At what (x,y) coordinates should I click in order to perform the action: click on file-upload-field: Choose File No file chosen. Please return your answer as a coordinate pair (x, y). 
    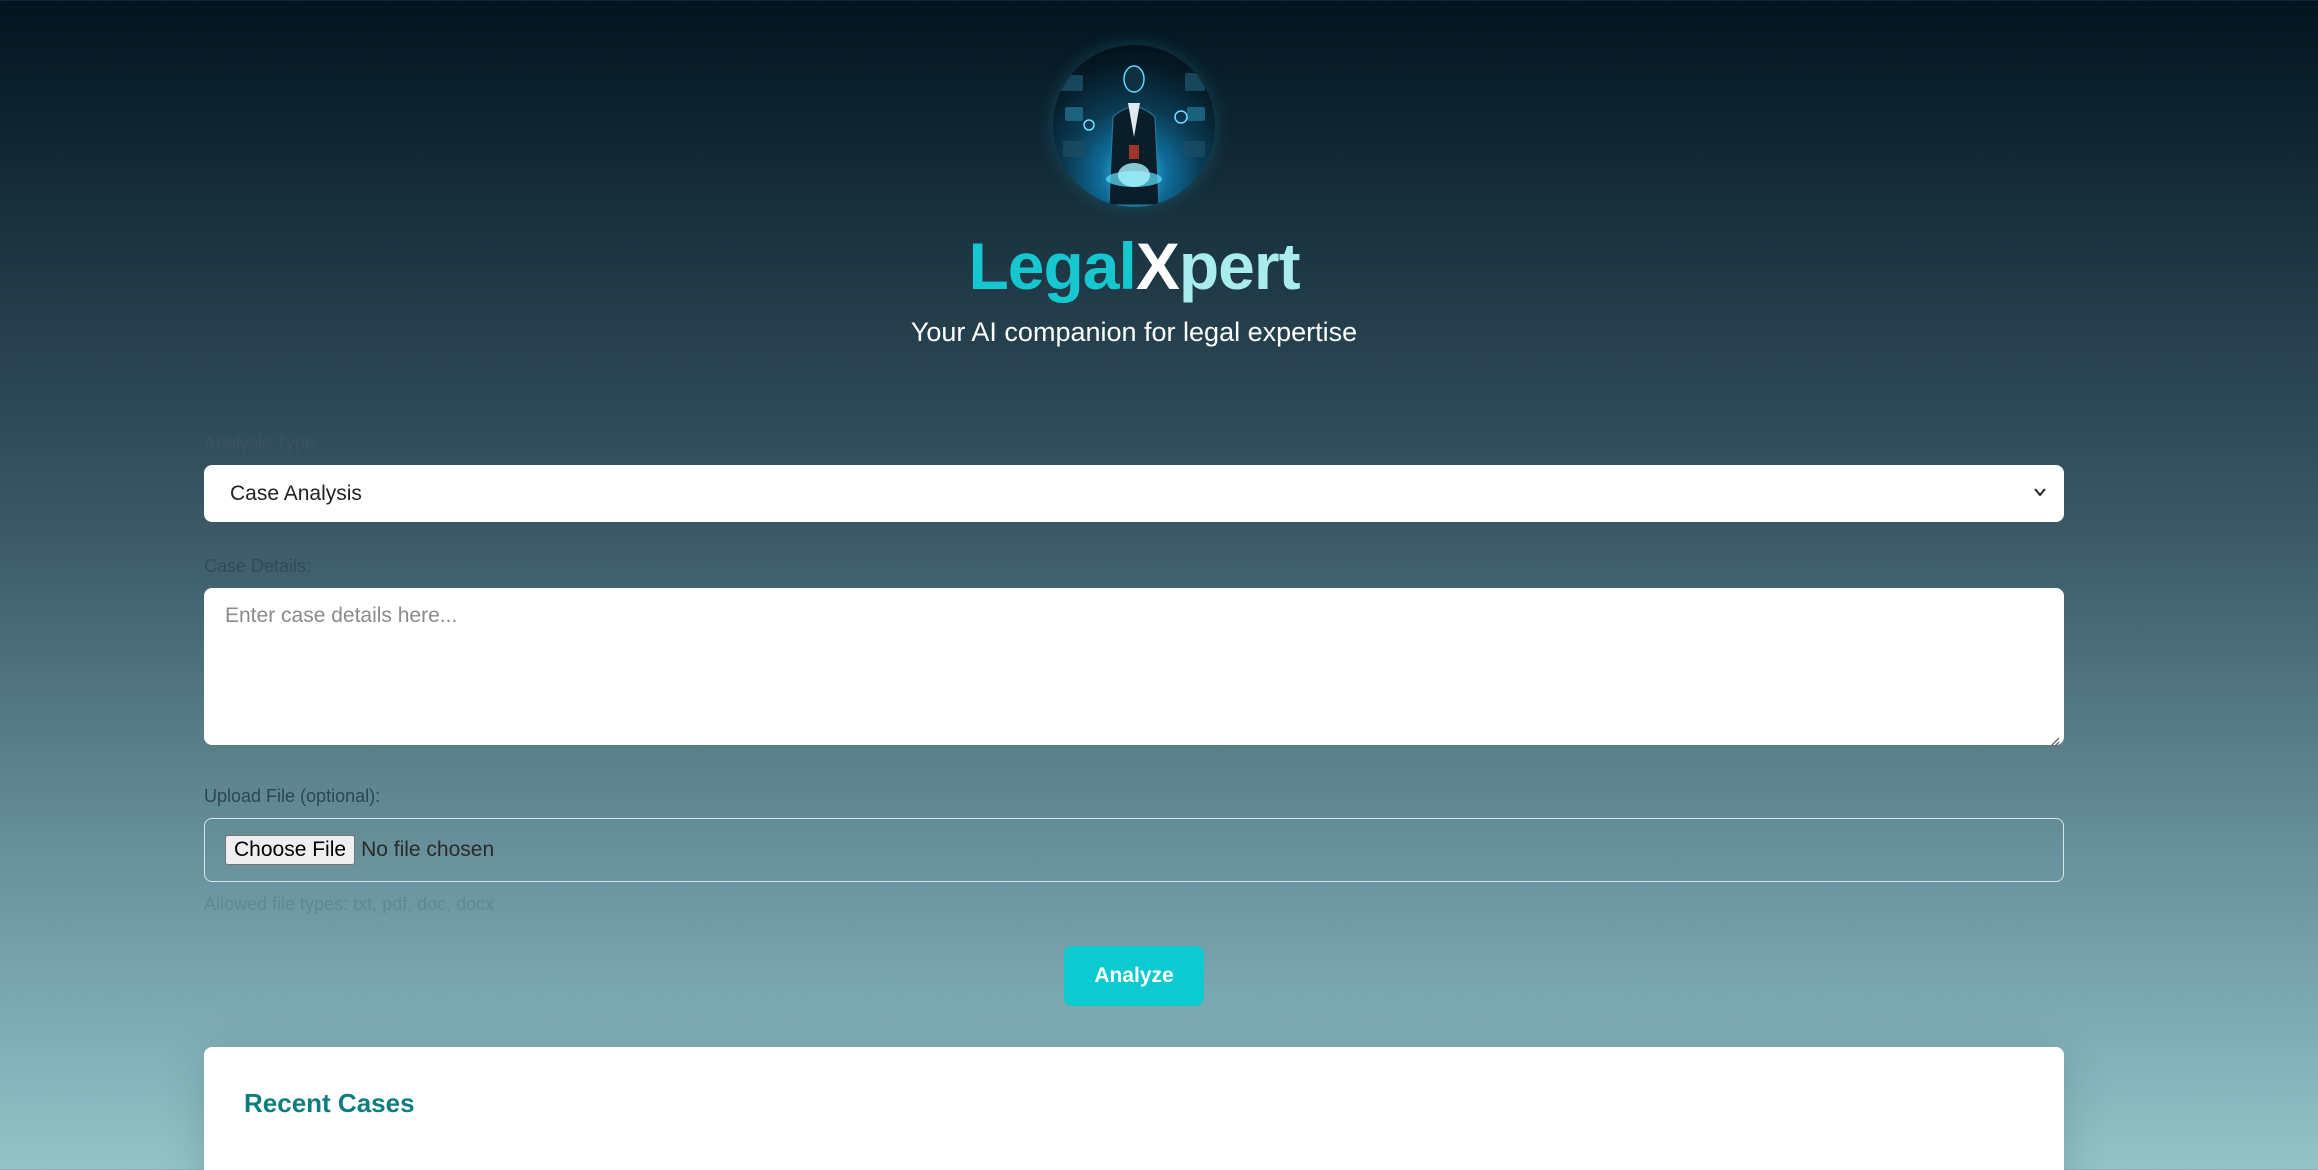
    Looking at the image, I should click on (1134, 850).